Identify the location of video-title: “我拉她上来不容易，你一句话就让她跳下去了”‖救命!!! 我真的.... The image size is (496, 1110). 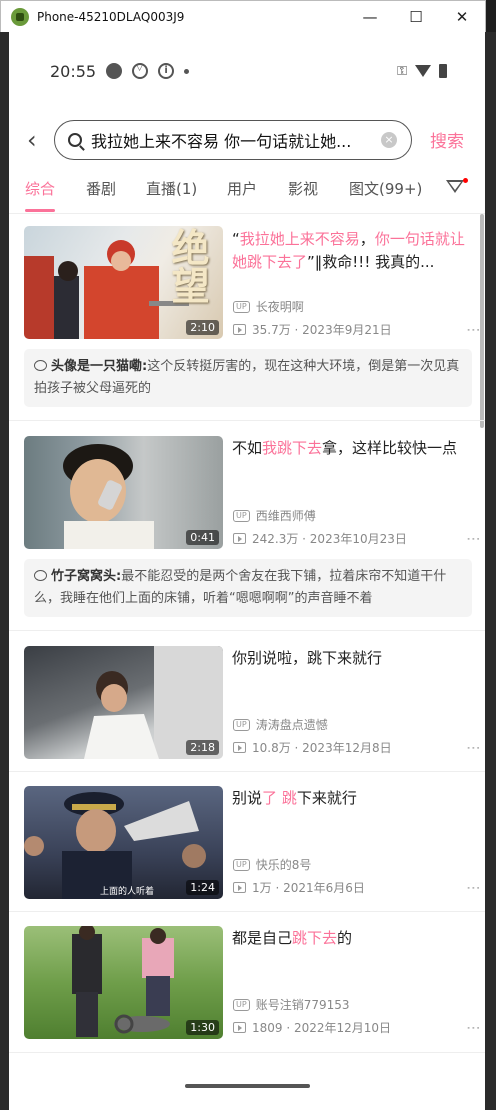
(352, 251).